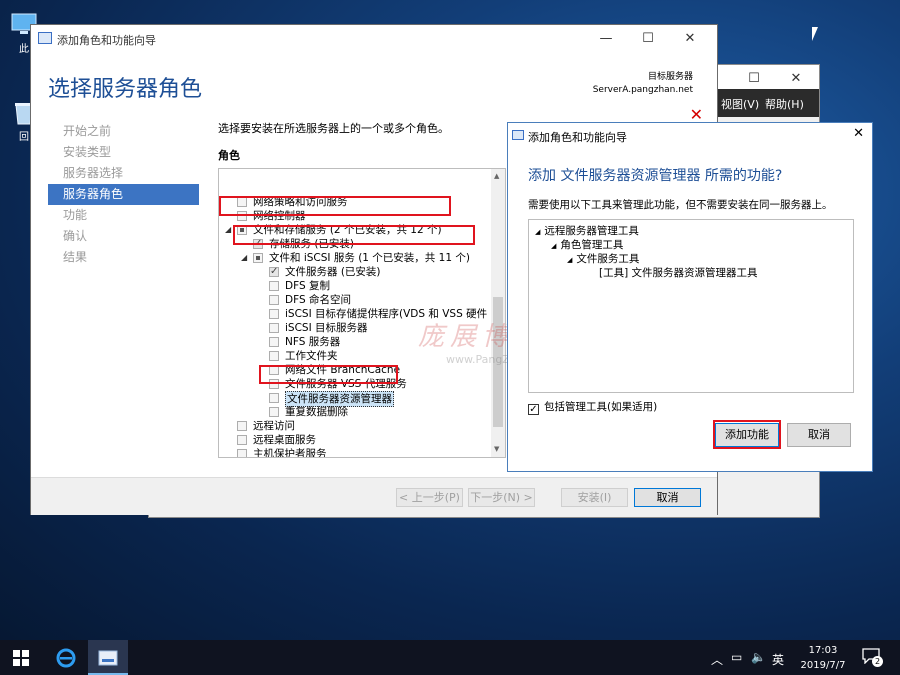 The height and width of the screenshot is (675, 900). What do you see at coordinates (355, 356) in the screenshot?
I see `role-row: 工作文件夹` at bounding box center [355, 356].